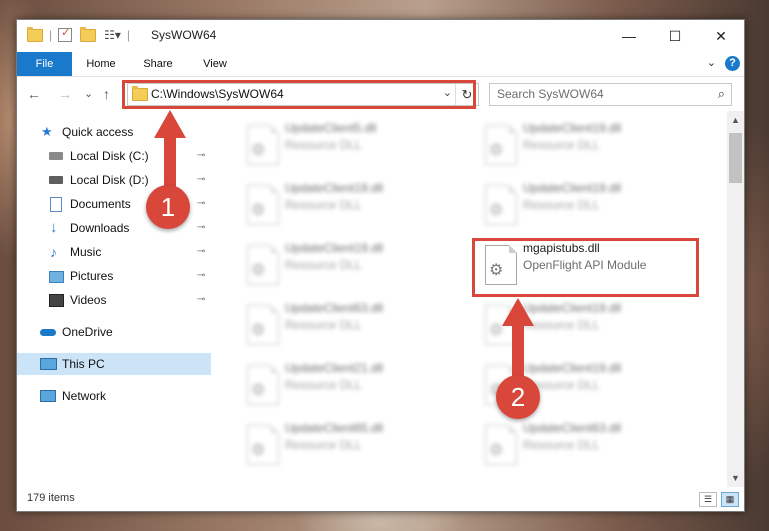  What do you see at coordinates (112, 35) in the screenshot?
I see `customize-toolbar-icon: ☷▾` at bounding box center [112, 35].